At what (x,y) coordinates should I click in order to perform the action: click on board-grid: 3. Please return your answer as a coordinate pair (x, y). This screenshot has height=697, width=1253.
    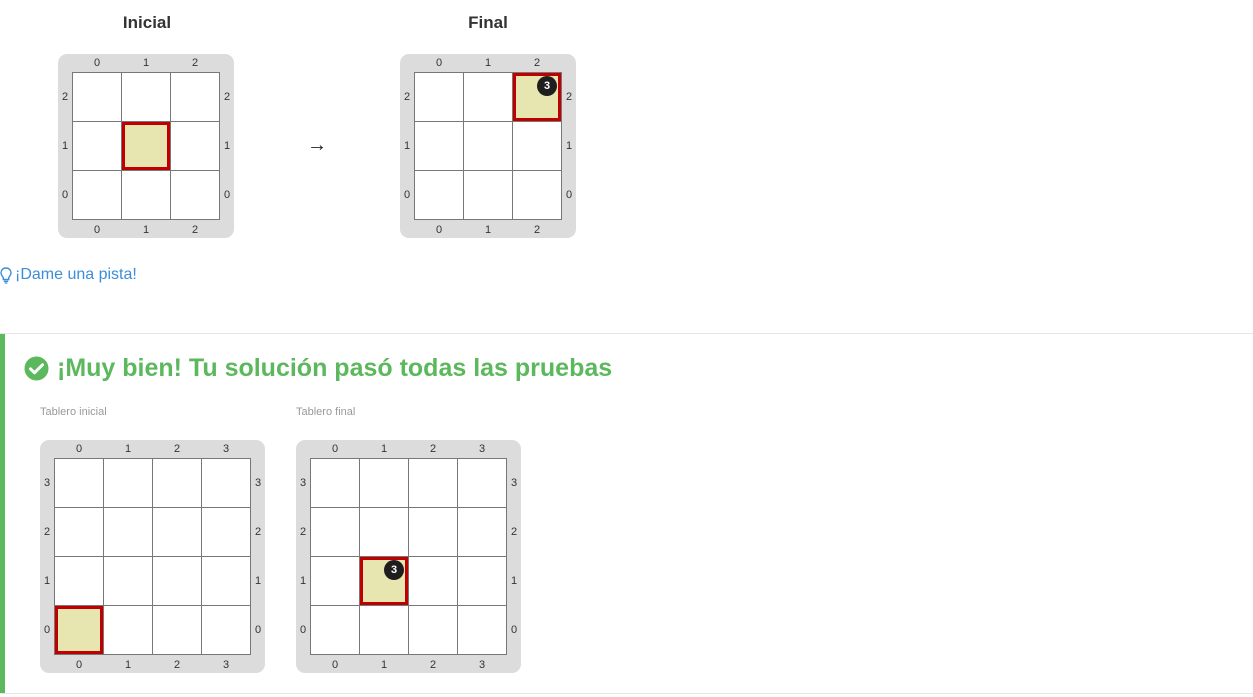
    Looking at the image, I should click on (408, 556).